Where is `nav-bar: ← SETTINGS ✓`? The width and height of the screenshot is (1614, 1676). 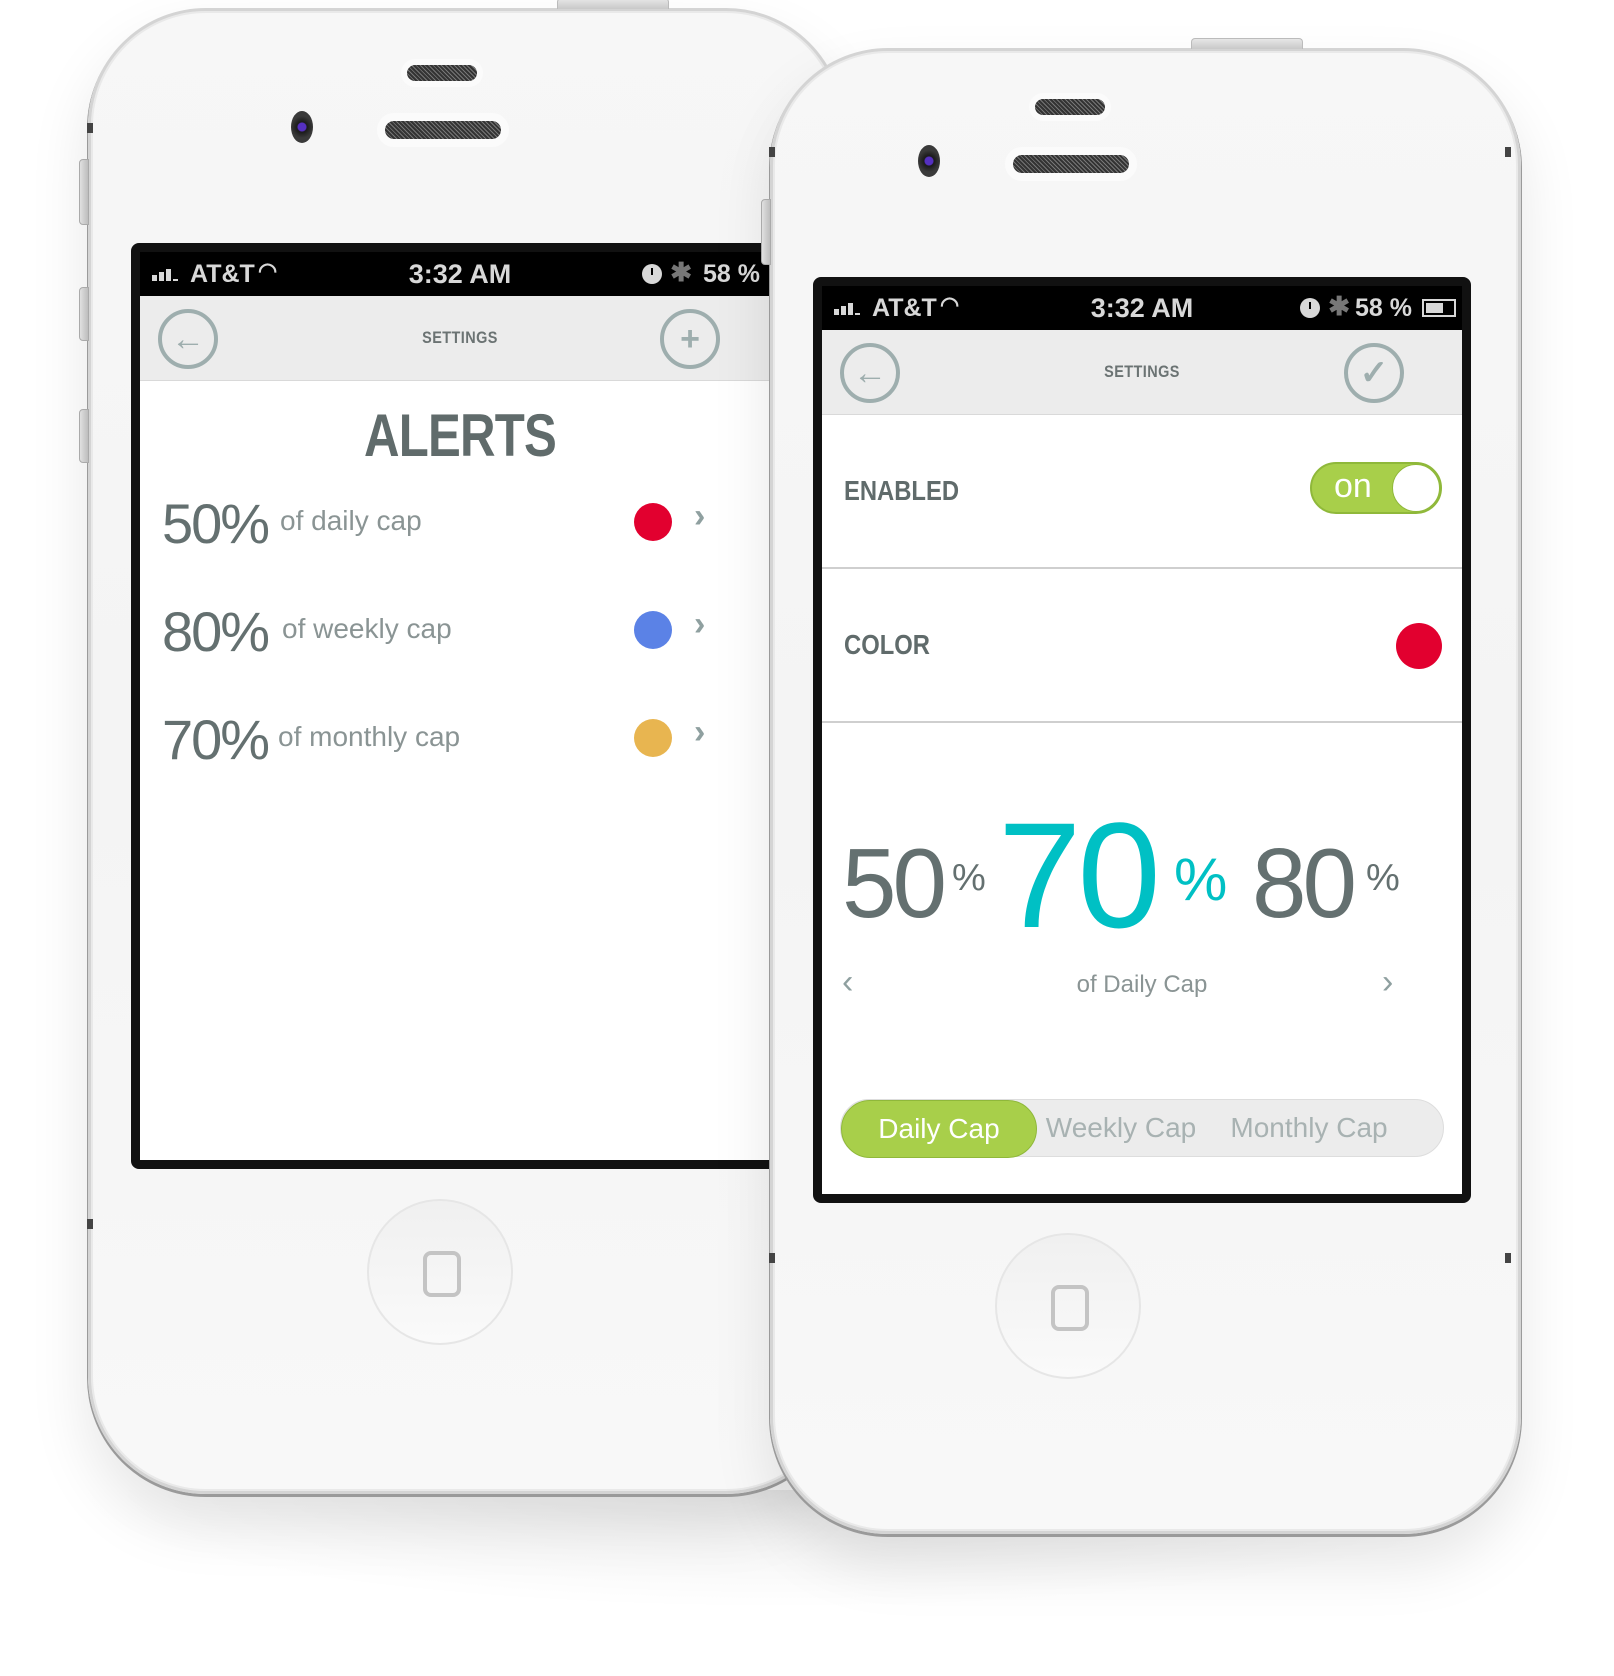 nav-bar: ← SETTINGS ✓ is located at coordinates (1142, 372).